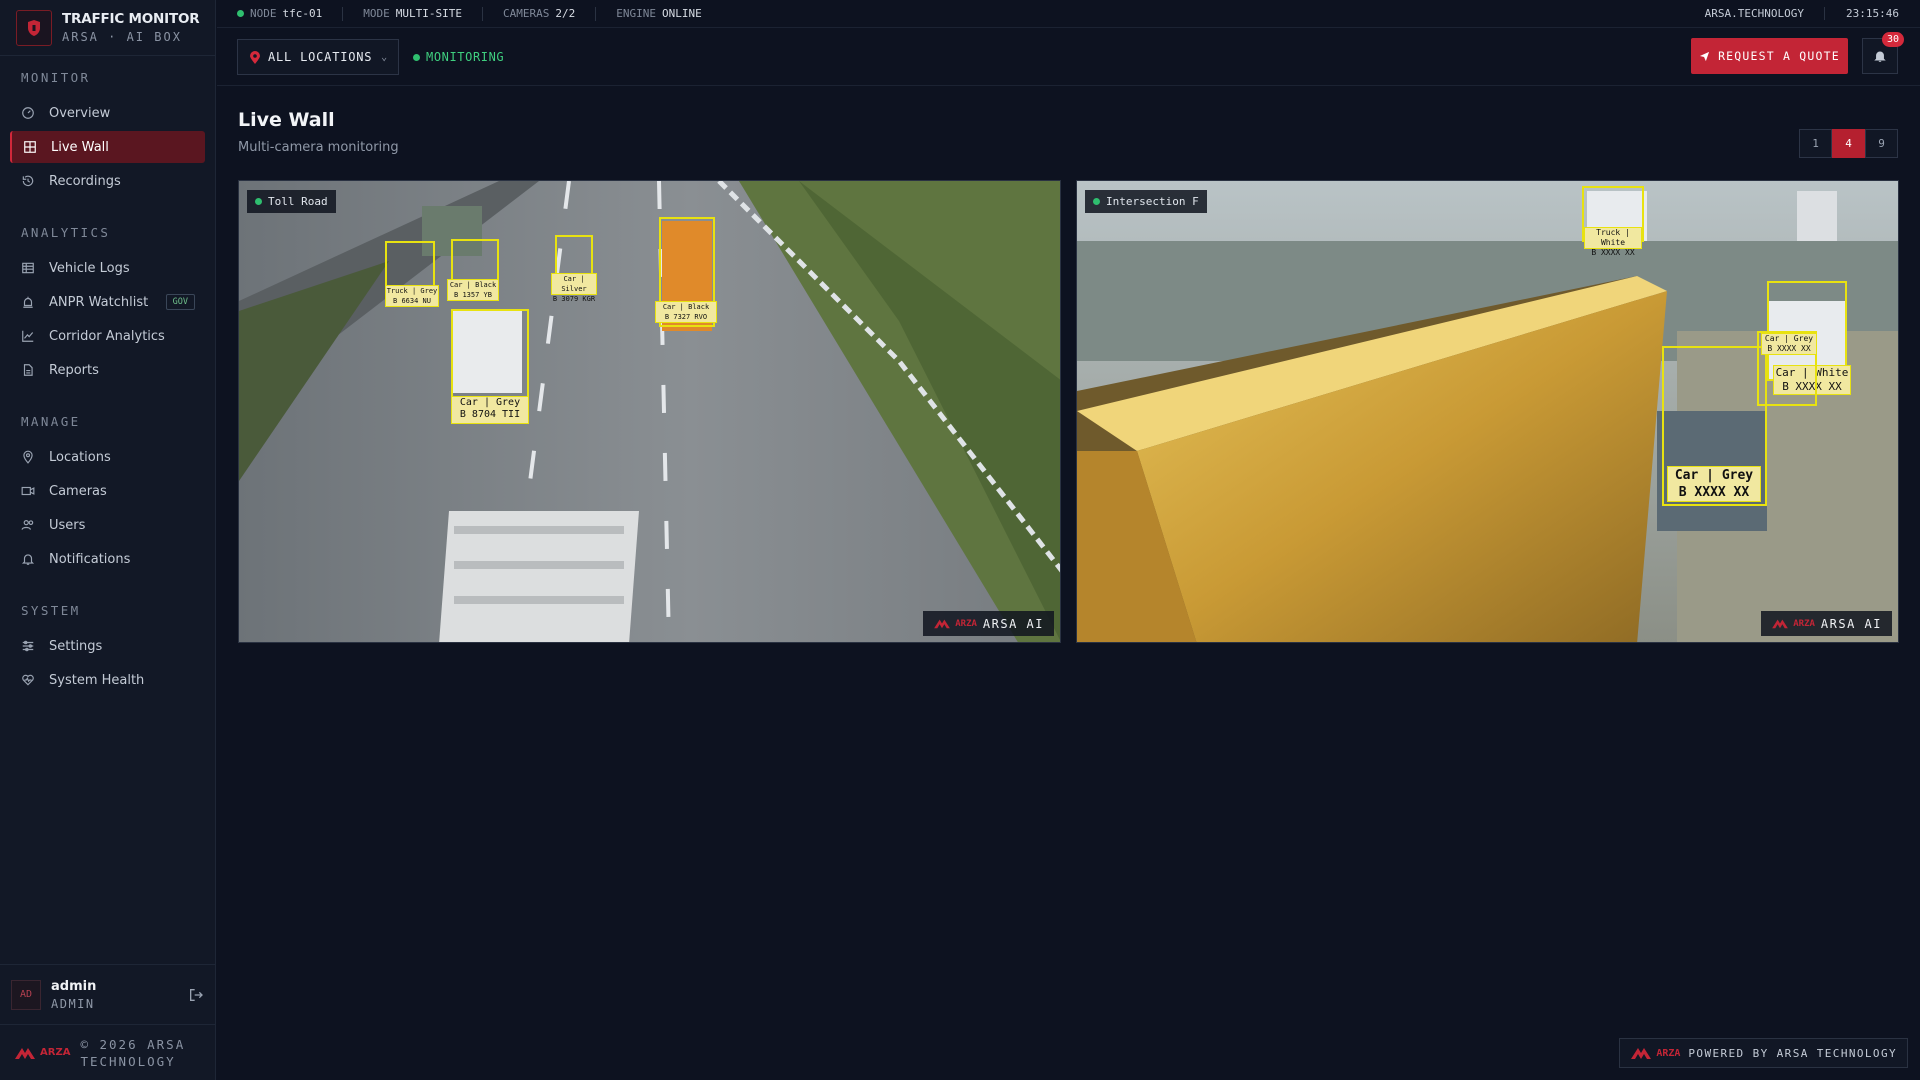 Image resolution: width=1920 pixels, height=1080 pixels. Describe the element at coordinates (565, 13) in the screenshot. I see `status-cameras-value: 2/2` at that location.